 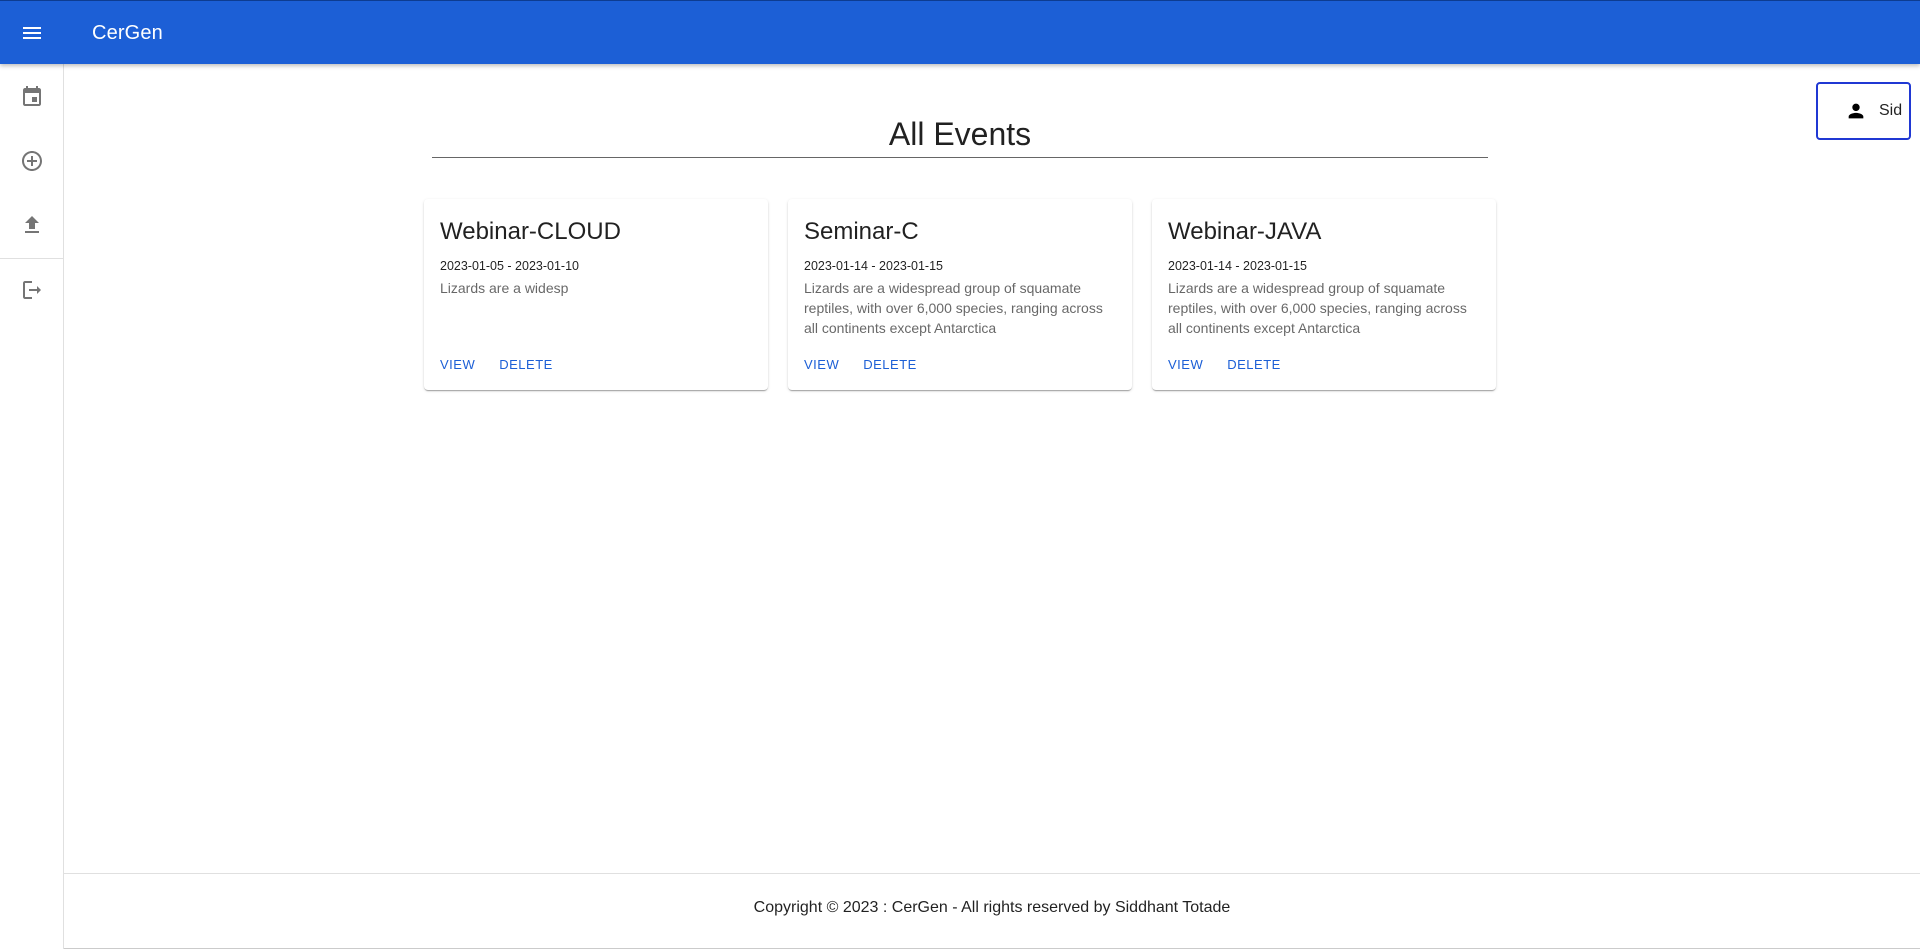 I want to click on sidebar-item-calendar, so click(x=31, y=97).